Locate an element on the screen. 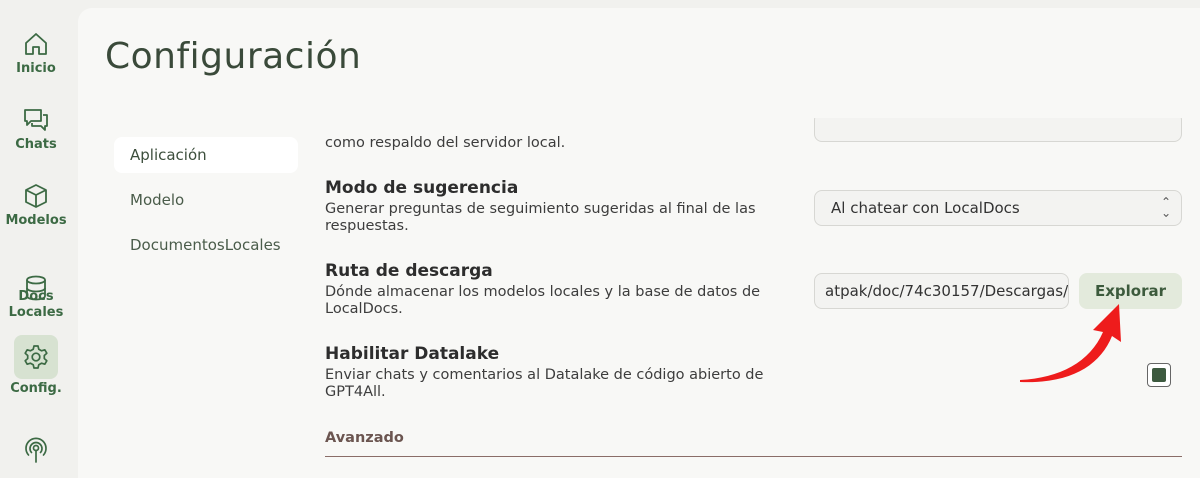 The image size is (1200, 478). broadcast-icon is located at coordinates (36, 450).